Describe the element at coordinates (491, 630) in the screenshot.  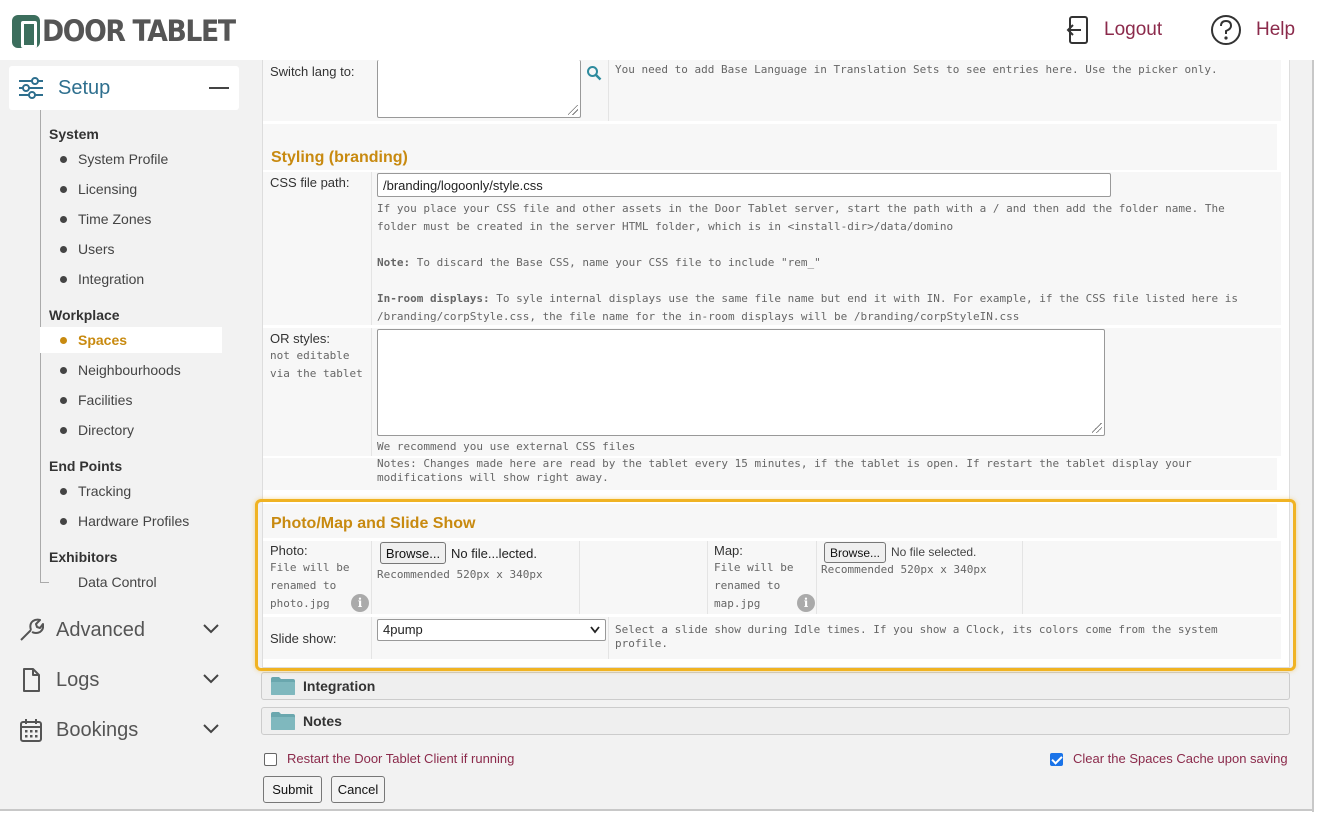
I see `slideshow-select: 4pump` at that location.